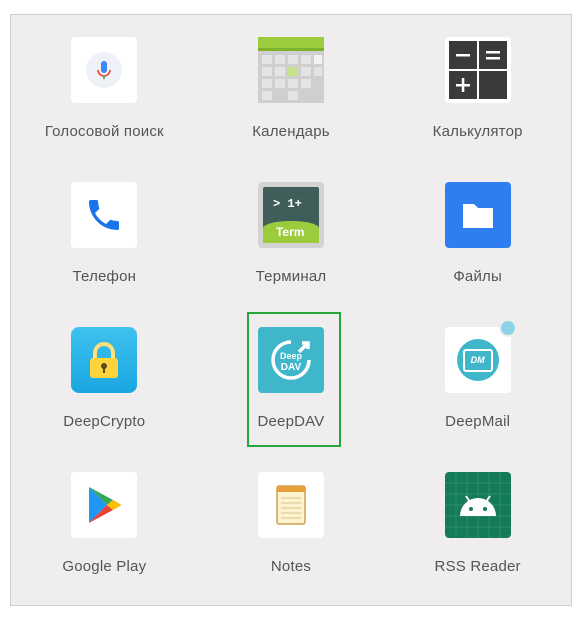 The width and height of the screenshot is (574, 617). I want to click on notification-badge, so click(507, 328).